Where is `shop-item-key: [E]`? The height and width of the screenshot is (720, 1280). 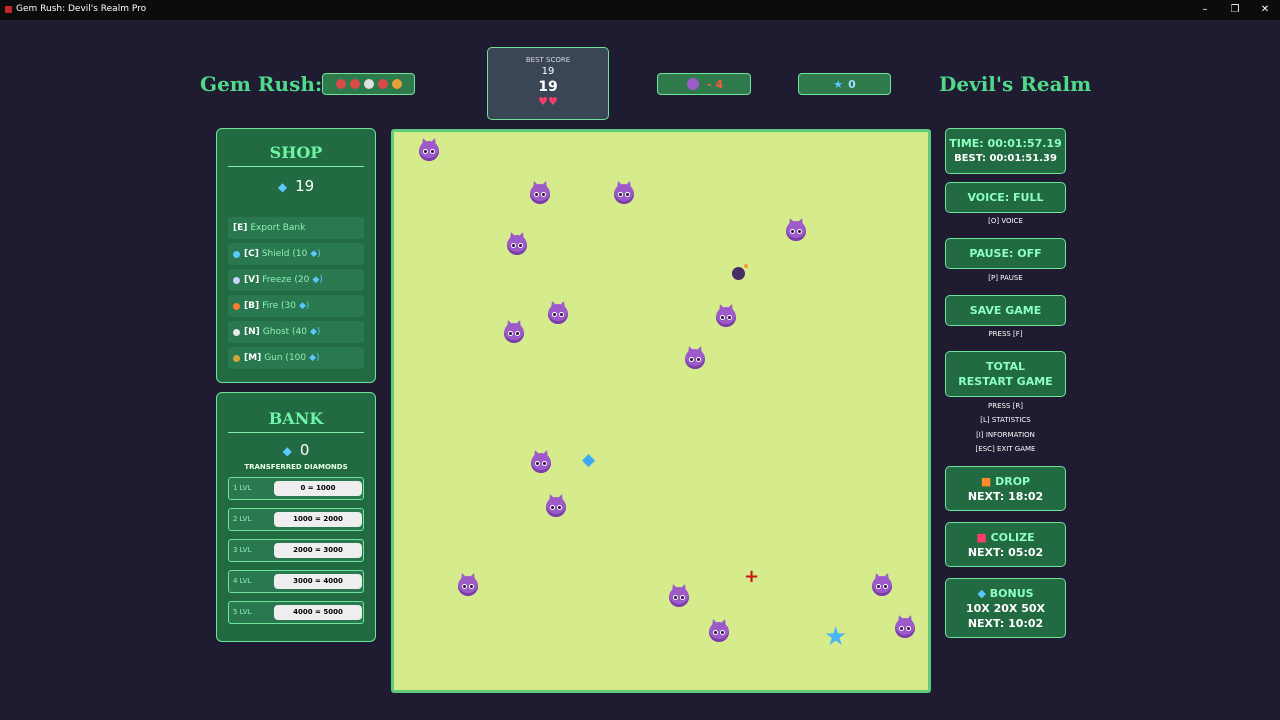
shop-item-key: [E] is located at coordinates (240, 228).